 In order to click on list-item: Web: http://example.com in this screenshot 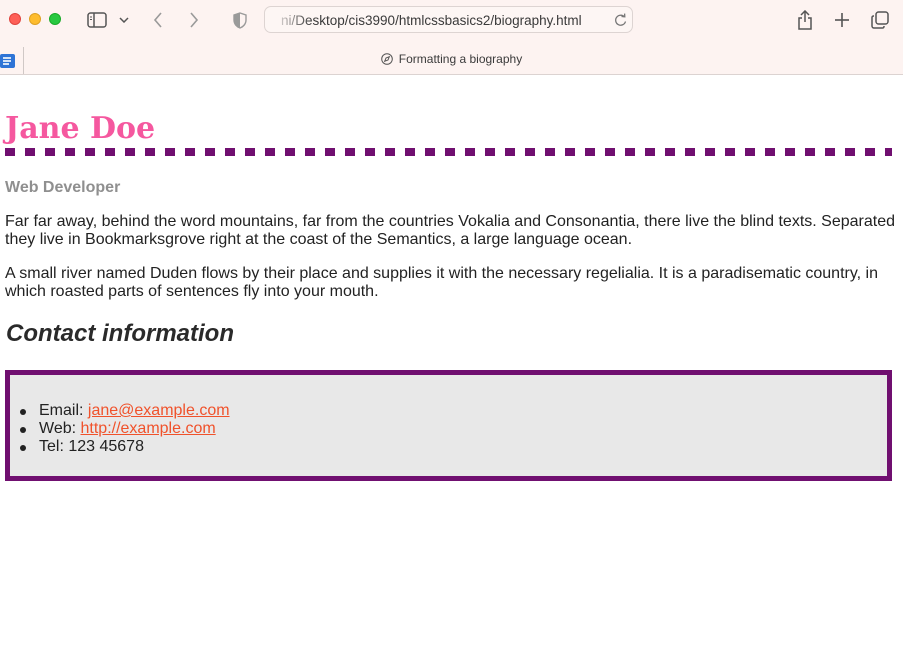, I will do `click(124, 429)`.